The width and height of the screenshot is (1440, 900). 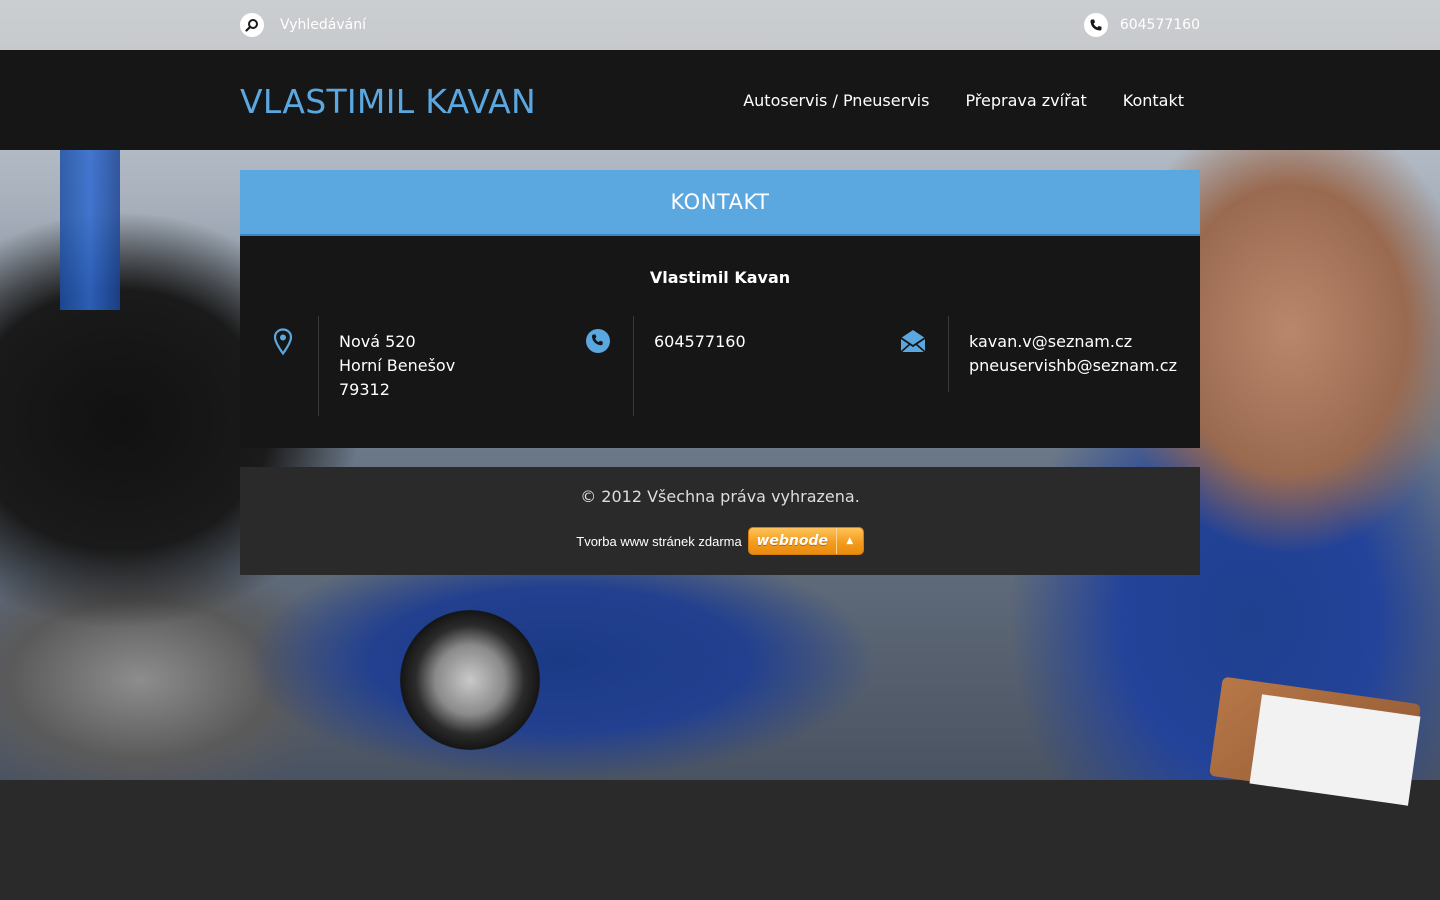 What do you see at coordinates (774, 342) in the screenshot?
I see `contact-phone-link: 604577160` at bounding box center [774, 342].